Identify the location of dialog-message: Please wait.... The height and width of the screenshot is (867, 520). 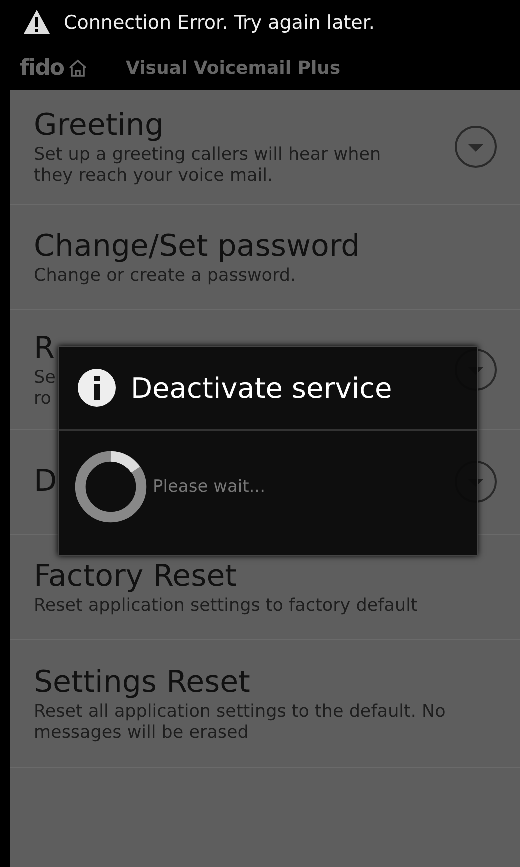
(209, 487).